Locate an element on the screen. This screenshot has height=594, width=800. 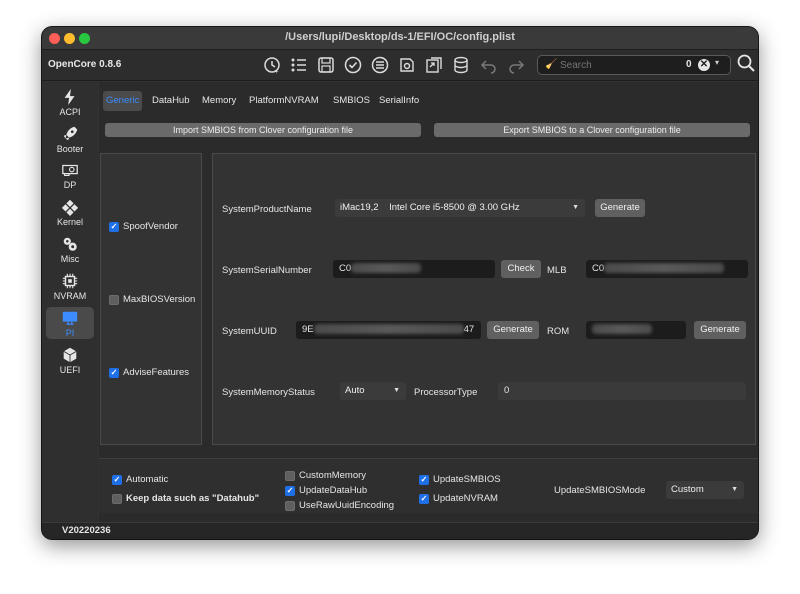
rom-label: ROM is located at coordinates (558, 331).